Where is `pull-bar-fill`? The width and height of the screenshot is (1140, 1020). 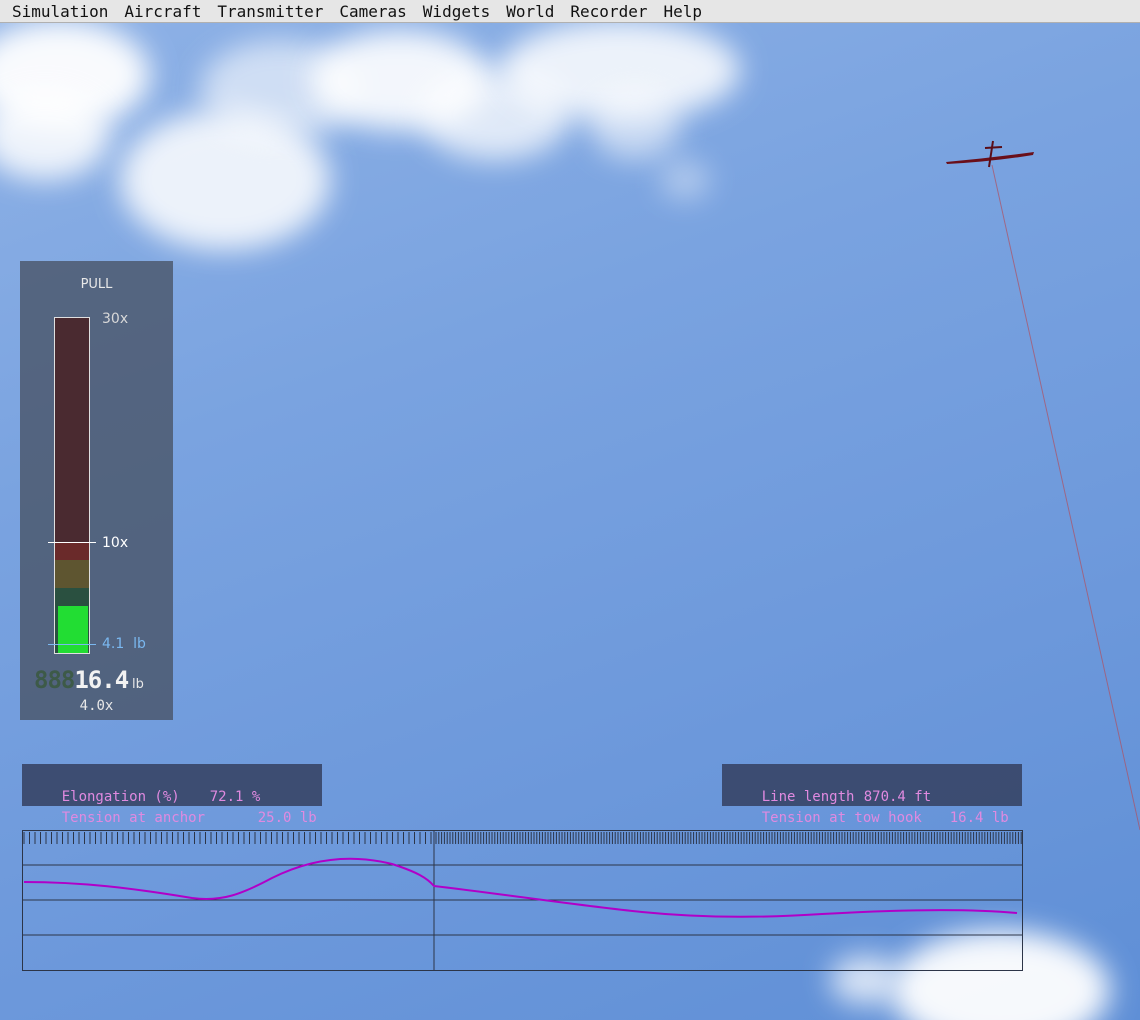
pull-bar-fill is located at coordinates (73, 629).